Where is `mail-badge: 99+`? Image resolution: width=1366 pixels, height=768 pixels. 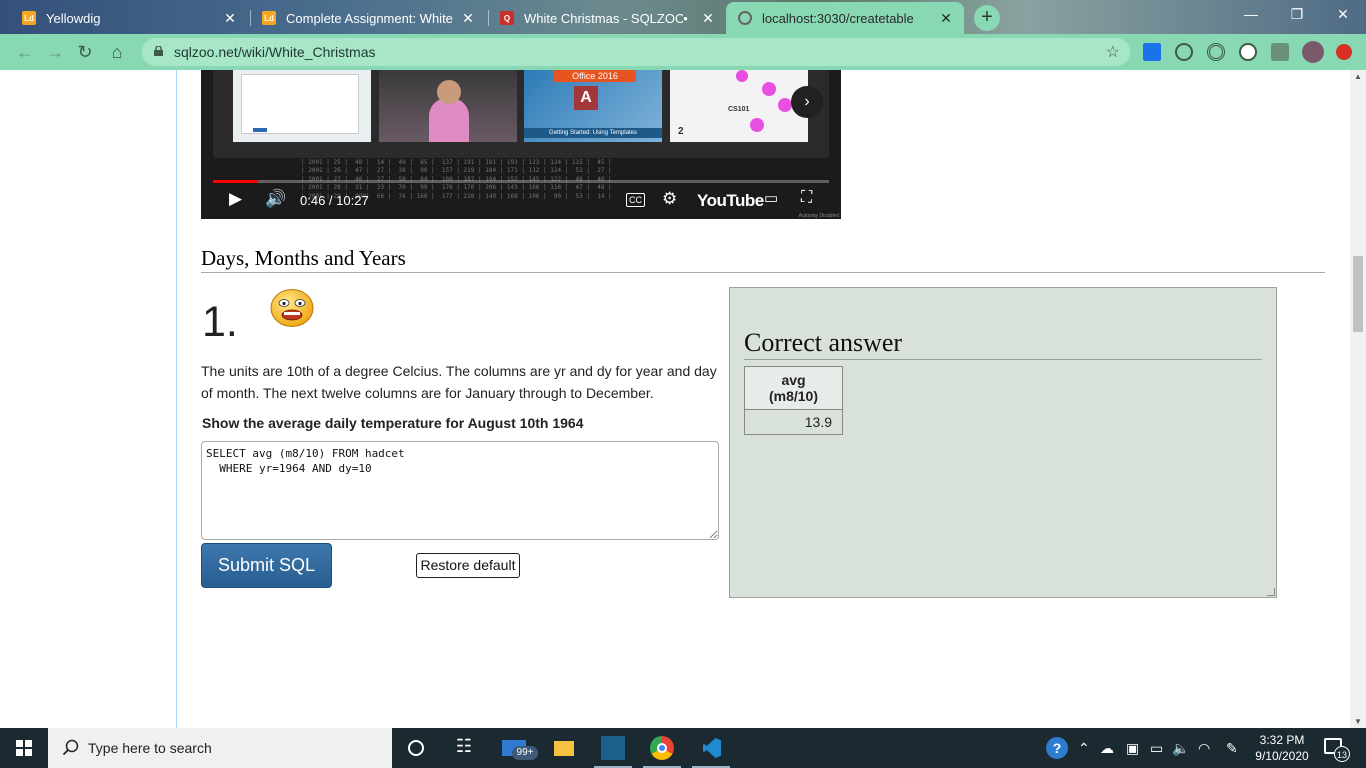 mail-badge: 99+ is located at coordinates (525, 753).